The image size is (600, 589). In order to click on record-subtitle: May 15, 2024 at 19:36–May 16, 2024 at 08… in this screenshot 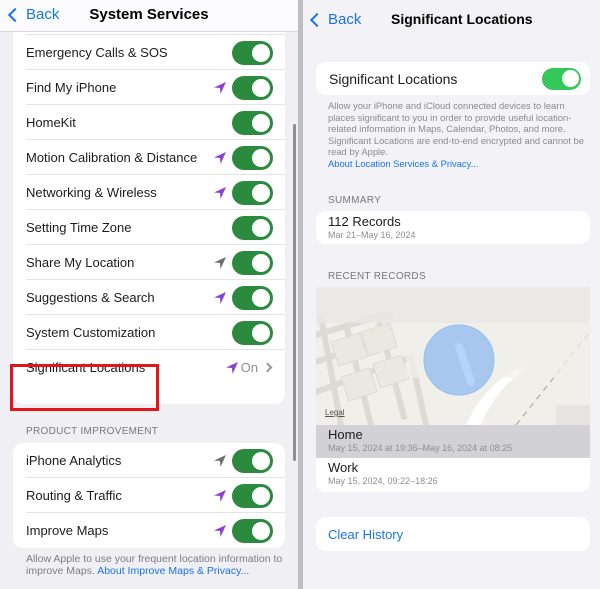, I will do `click(420, 448)`.